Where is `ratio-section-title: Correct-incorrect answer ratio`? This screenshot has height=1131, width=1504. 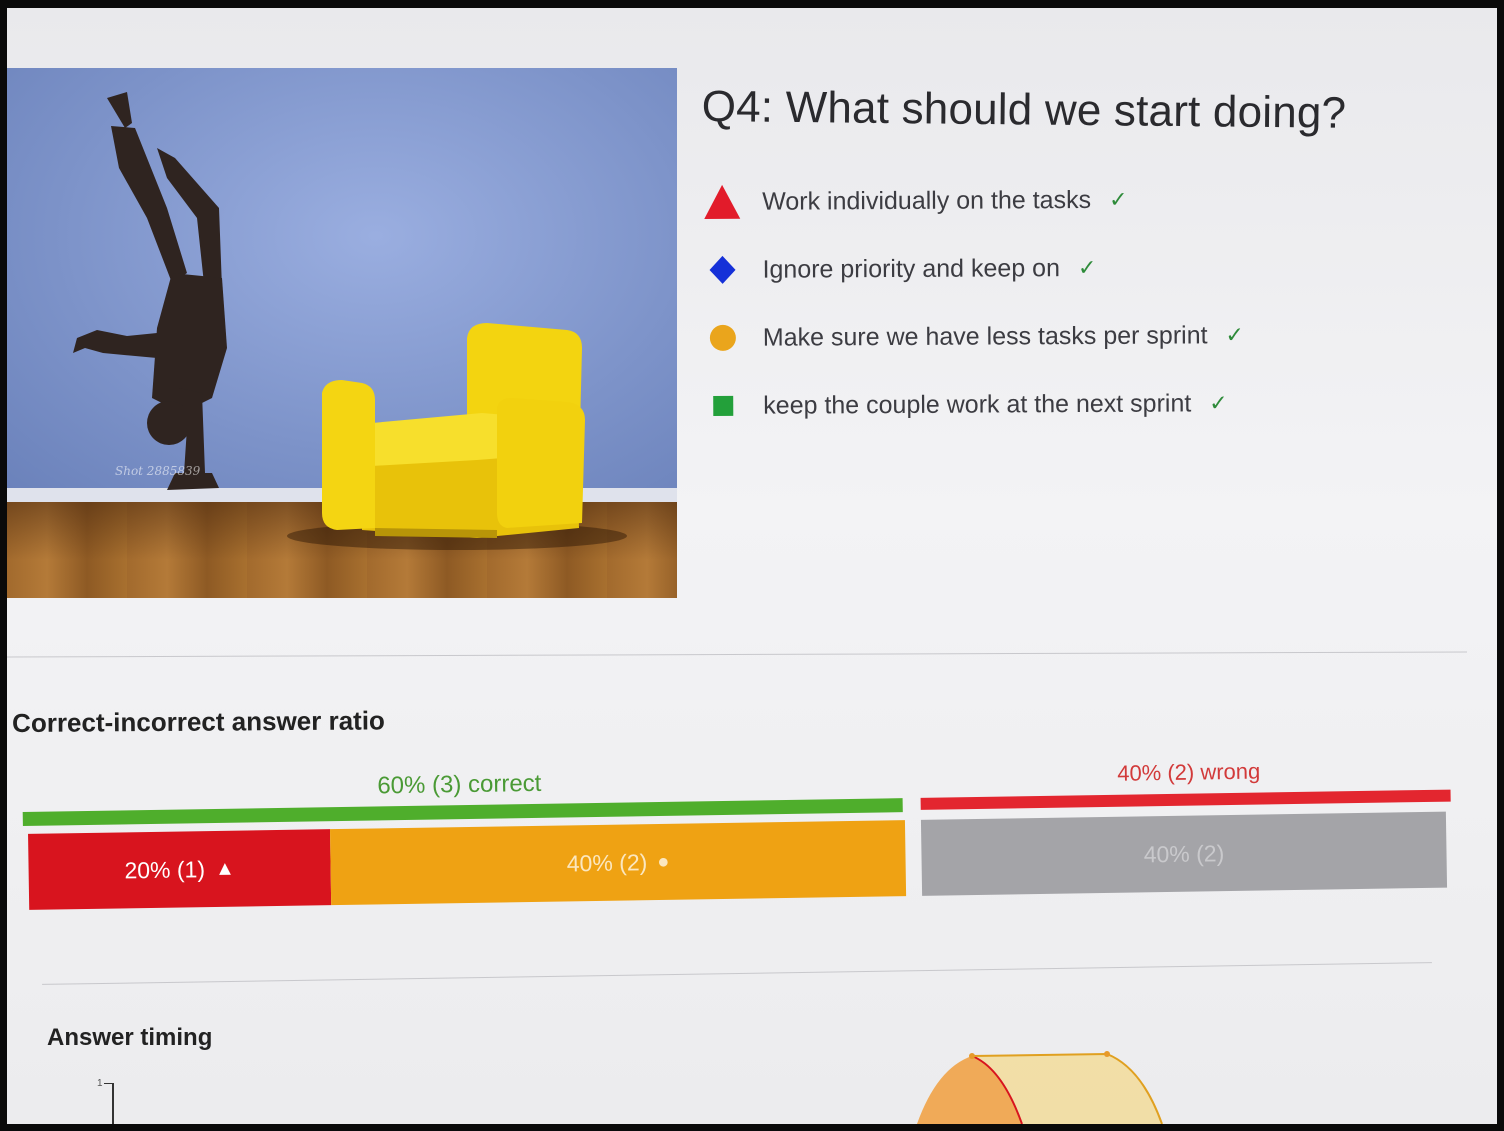 ratio-section-title: Correct-incorrect answer ratio is located at coordinates (198, 721).